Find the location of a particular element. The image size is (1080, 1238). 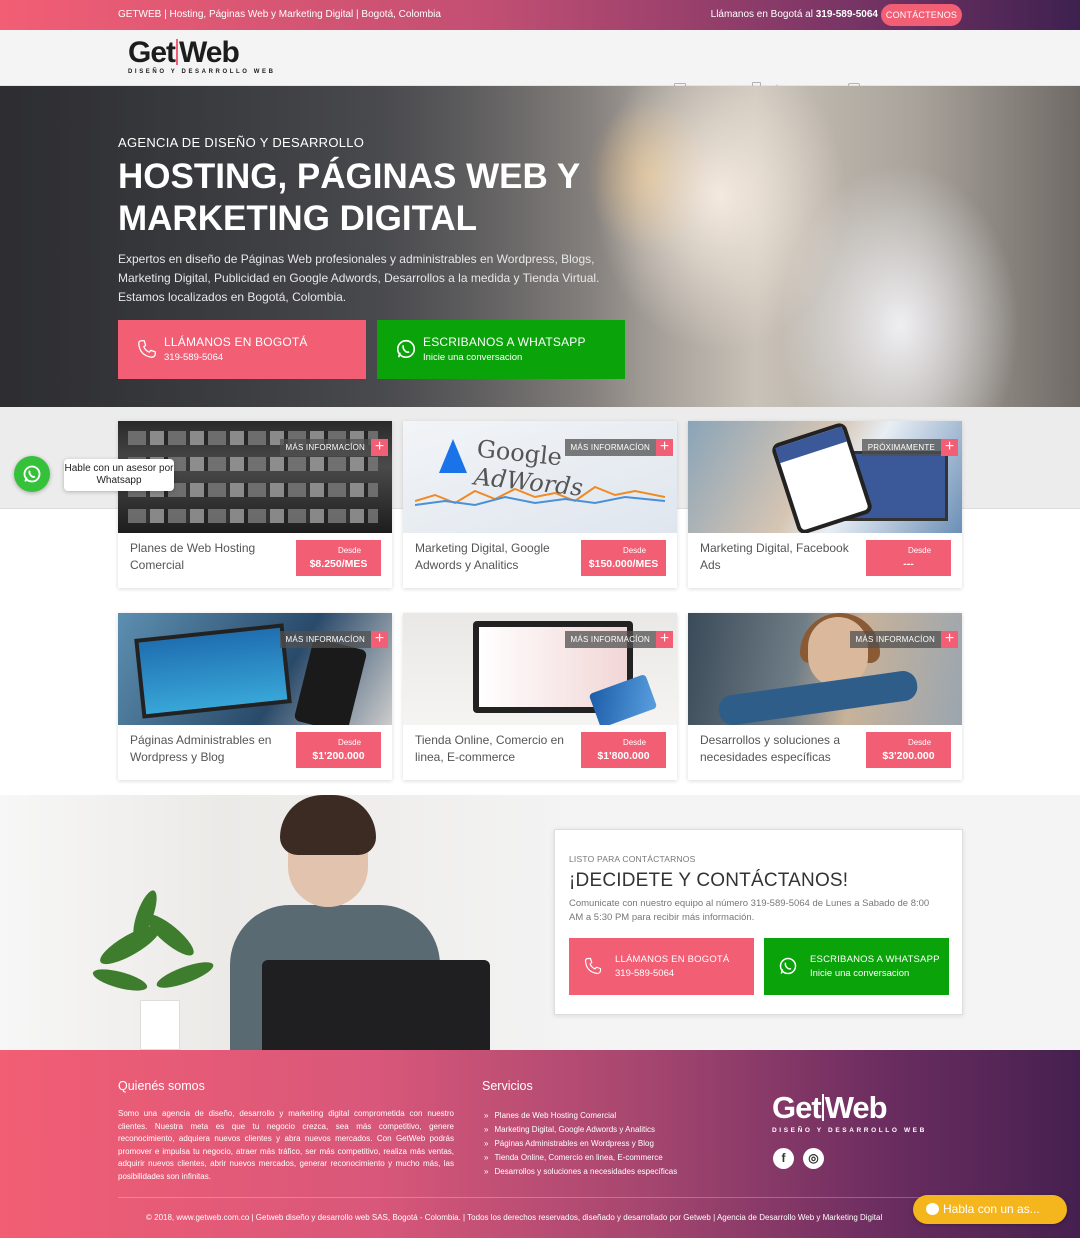

whatsapp-tooltip: Hable con un asesor por Whatsapp is located at coordinates (119, 475).